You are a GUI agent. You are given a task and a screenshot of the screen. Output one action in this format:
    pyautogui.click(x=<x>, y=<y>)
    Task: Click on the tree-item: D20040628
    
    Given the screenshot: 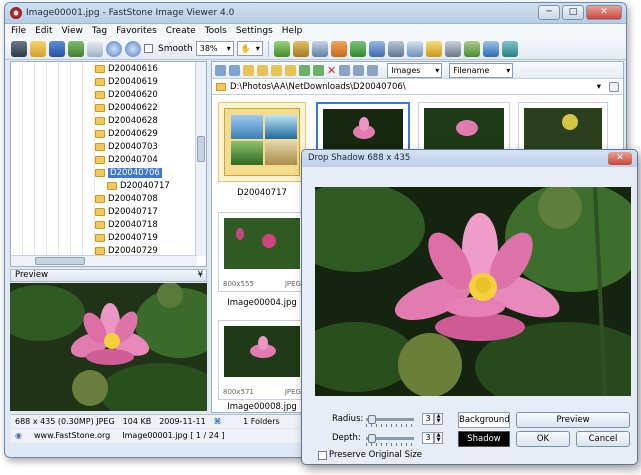 What is the action you would take?
    pyautogui.click(x=126, y=120)
    